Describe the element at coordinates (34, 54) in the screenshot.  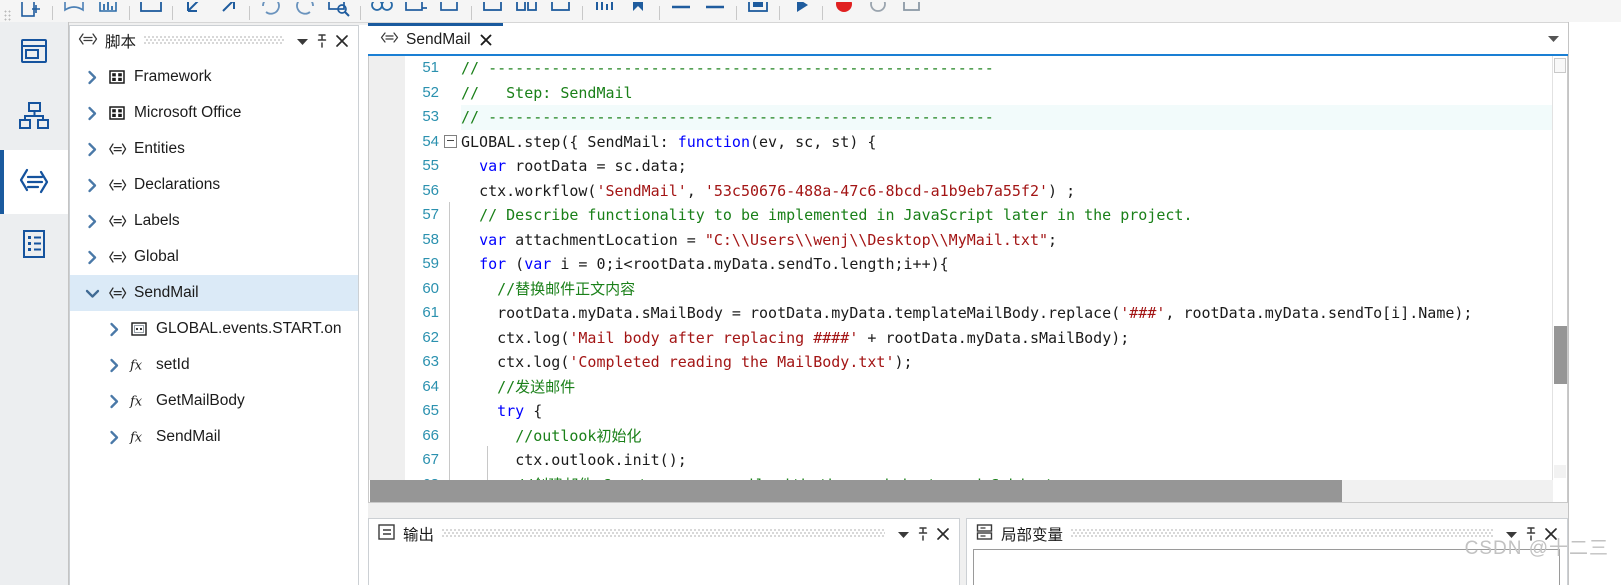
I see `activity-item-window` at that location.